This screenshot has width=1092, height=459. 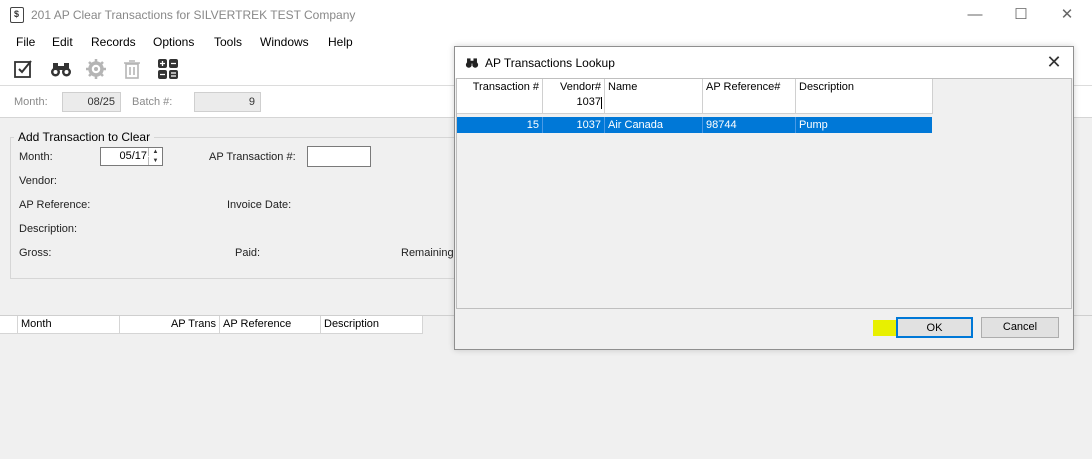 I want to click on batch-number-label: Batch #:, so click(x=152, y=102).